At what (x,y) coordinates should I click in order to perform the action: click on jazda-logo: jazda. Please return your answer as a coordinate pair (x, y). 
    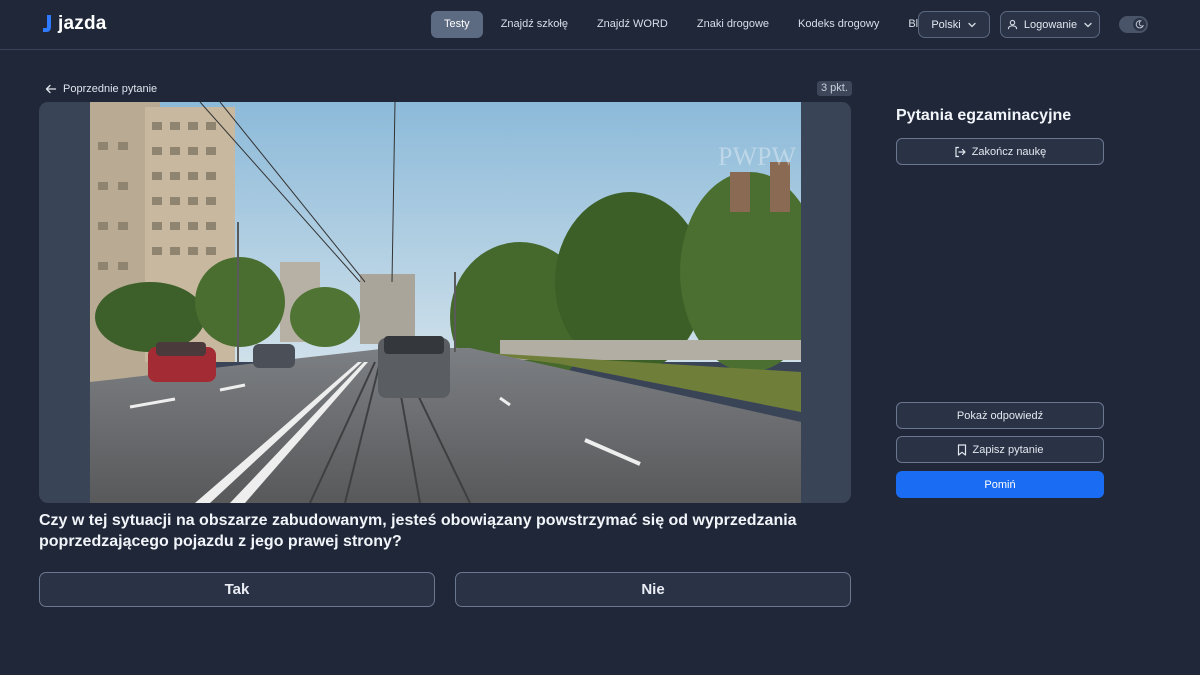
    Looking at the image, I should click on (74, 24).